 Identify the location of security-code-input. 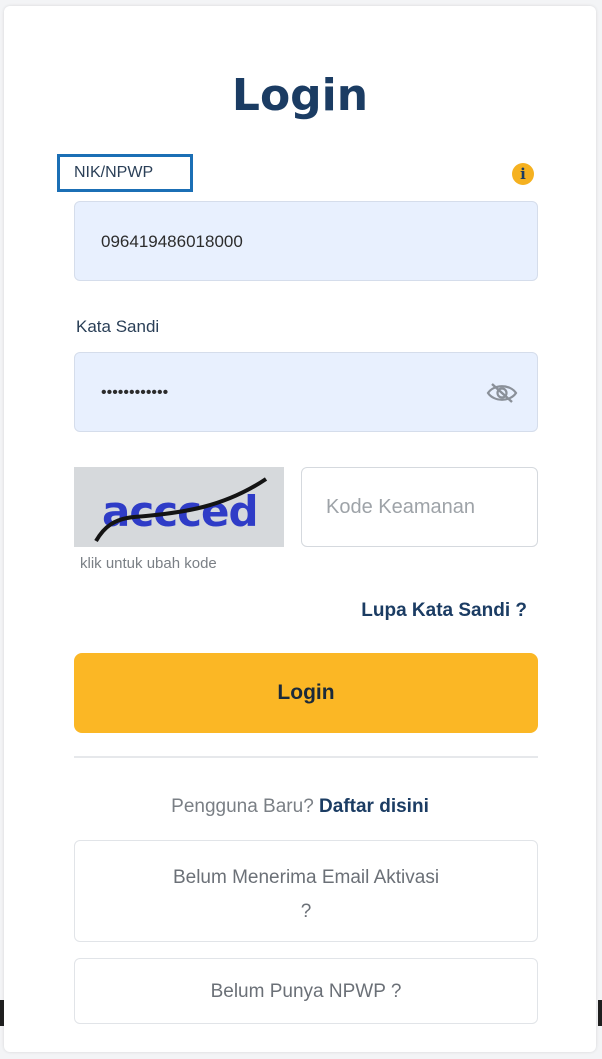
(419, 507).